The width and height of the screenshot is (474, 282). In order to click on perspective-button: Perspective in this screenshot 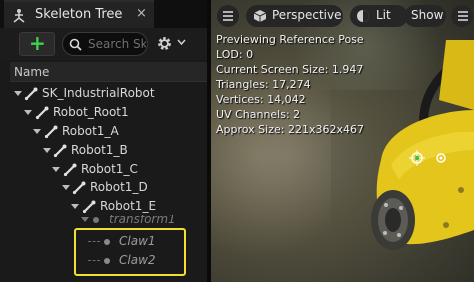, I will do `click(294, 16)`.